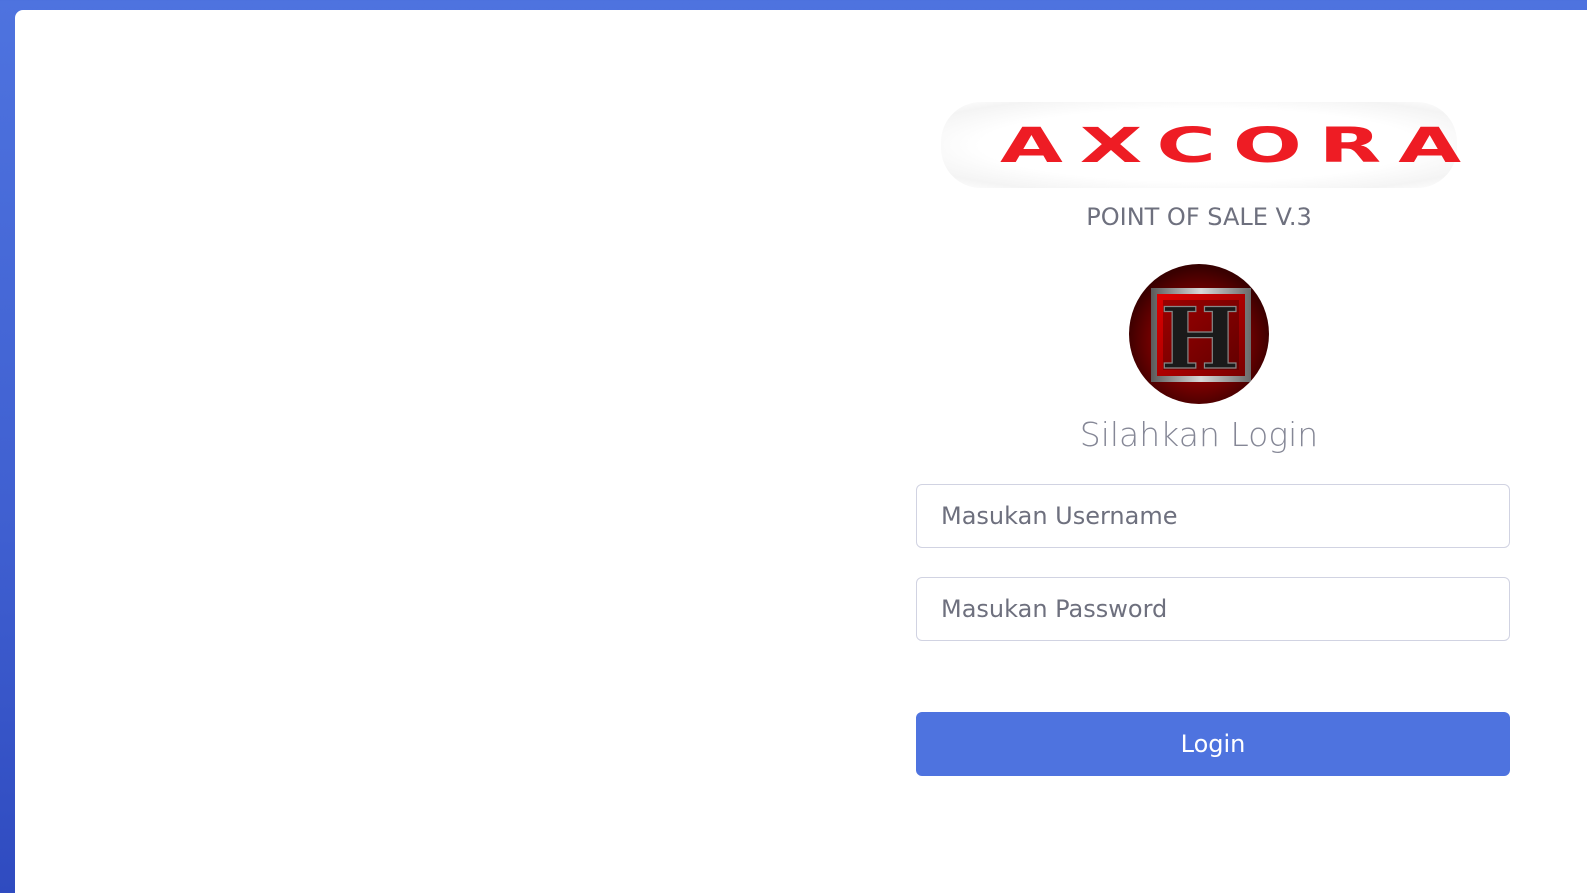  I want to click on login-button: Login, so click(1213, 744).